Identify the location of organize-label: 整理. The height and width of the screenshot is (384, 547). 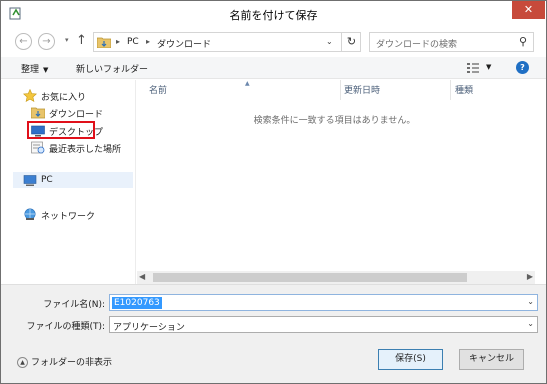
(30, 70).